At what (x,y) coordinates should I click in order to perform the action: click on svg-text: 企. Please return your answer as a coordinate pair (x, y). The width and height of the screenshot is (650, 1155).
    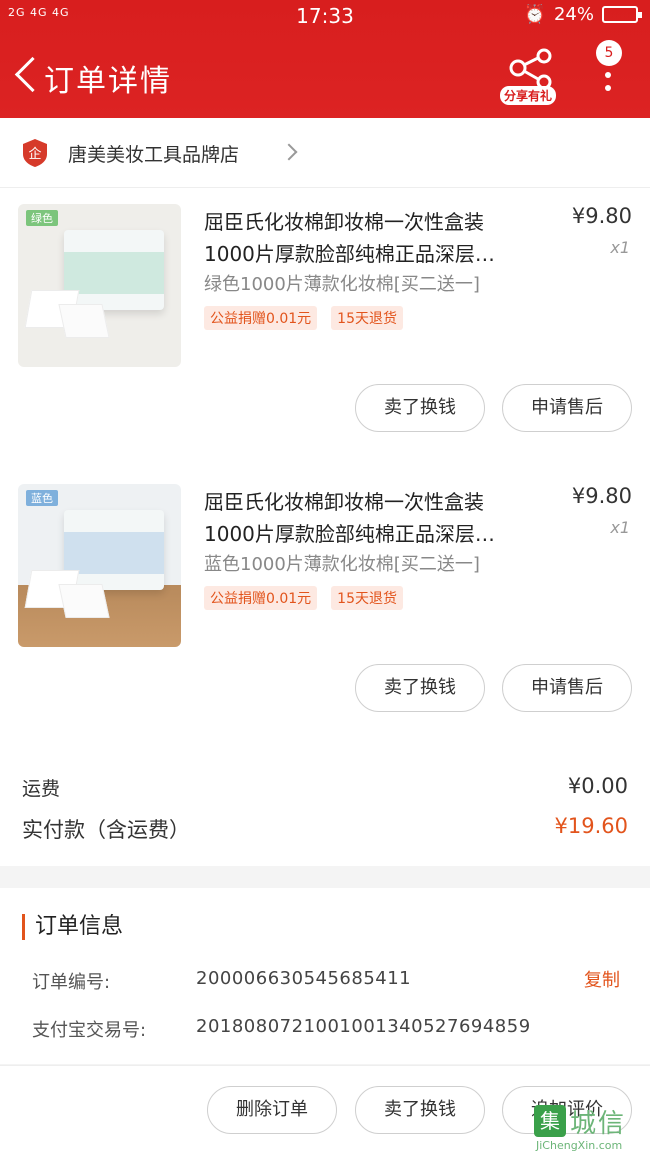
    Looking at the image, I should click on (34, 154).